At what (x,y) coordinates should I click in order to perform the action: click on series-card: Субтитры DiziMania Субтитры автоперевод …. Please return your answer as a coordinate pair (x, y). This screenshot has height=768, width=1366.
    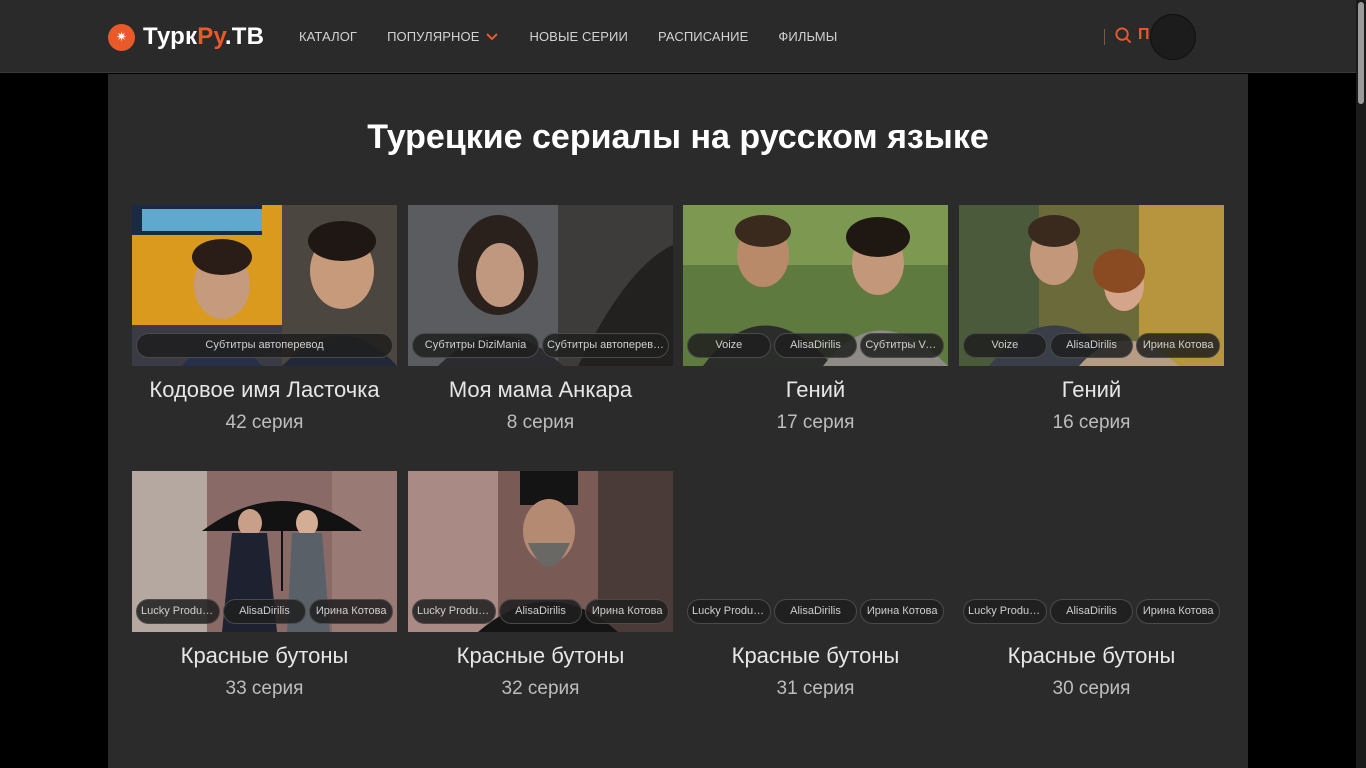
    Looking at the image, I should click on (540, 319).